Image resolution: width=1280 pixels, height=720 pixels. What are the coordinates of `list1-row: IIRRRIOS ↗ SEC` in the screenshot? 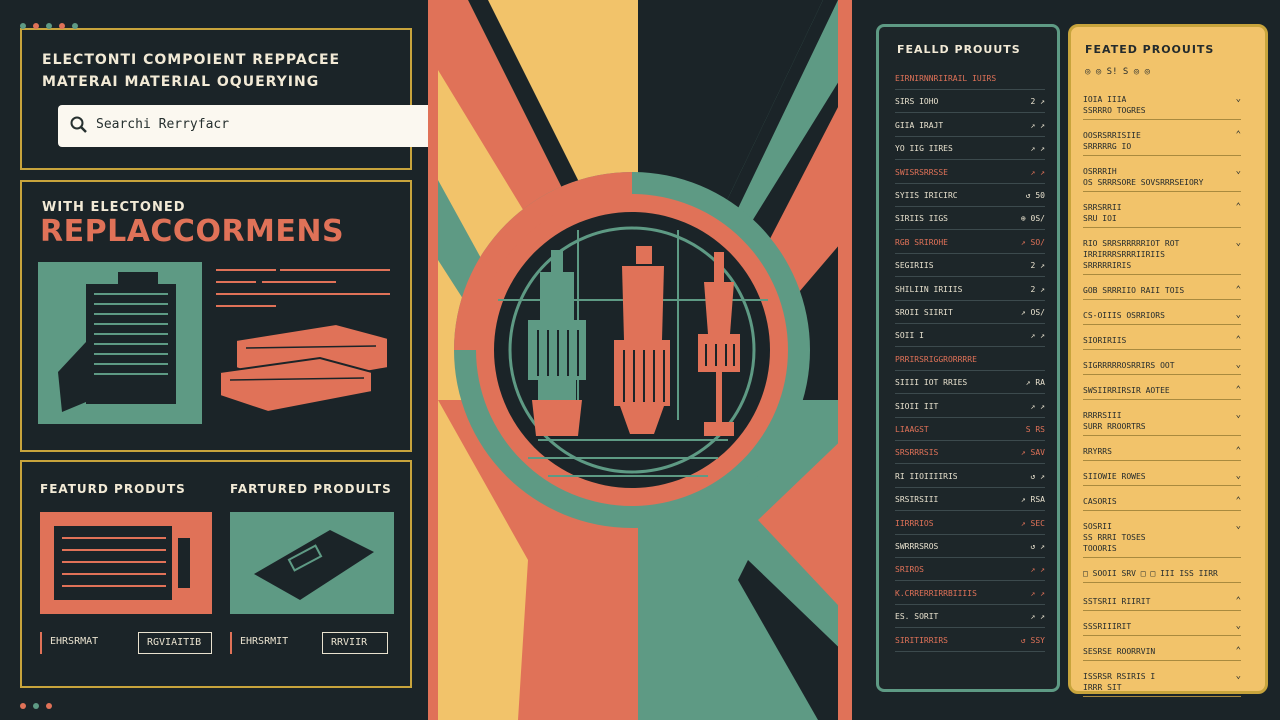 It's located at (970, 524).